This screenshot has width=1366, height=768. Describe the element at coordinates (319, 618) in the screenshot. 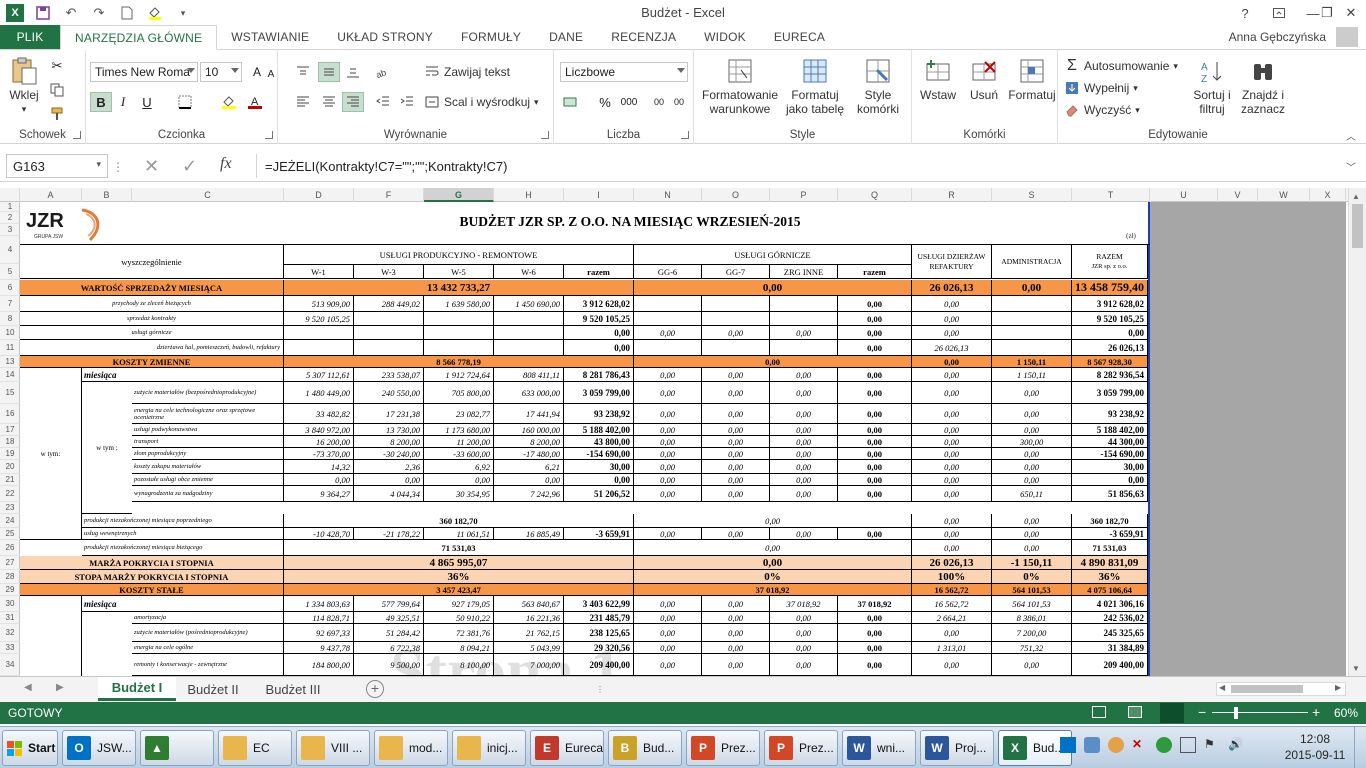

I see `table-cell: 114 828,71` at that location.